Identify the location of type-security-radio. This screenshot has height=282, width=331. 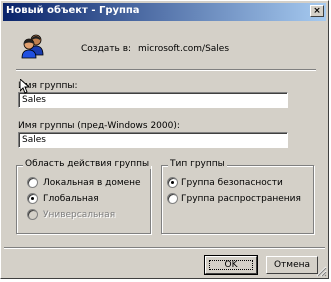
(172, 182).